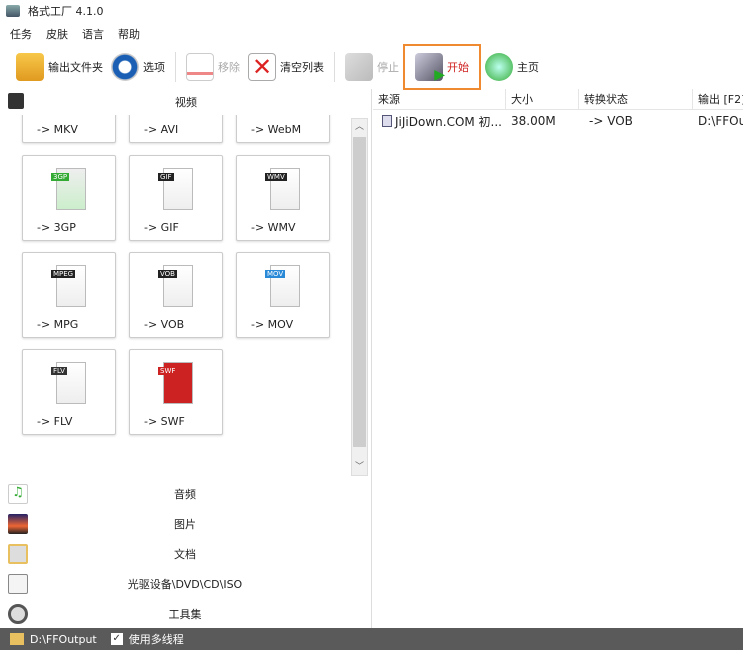 The height and width of the screenshot is (650, 743). I want to click on format-tile: WMV -> WMV, so click(283, 198).